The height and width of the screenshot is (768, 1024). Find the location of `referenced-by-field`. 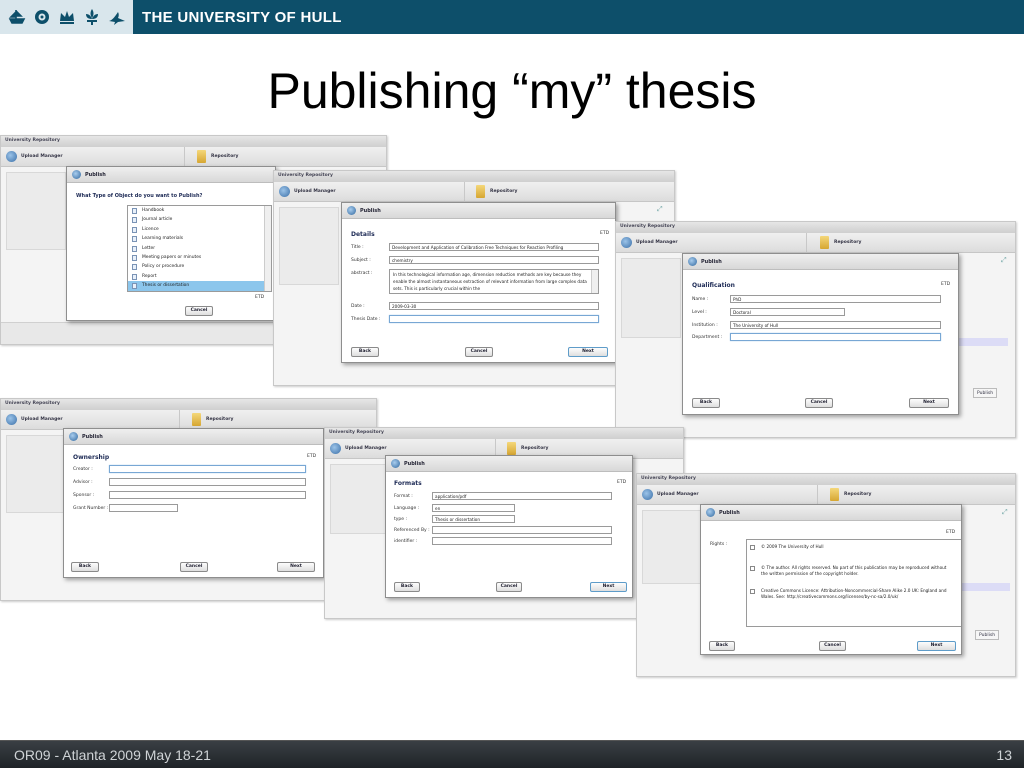

referenced-by-field is located at coordinates (522, 530).